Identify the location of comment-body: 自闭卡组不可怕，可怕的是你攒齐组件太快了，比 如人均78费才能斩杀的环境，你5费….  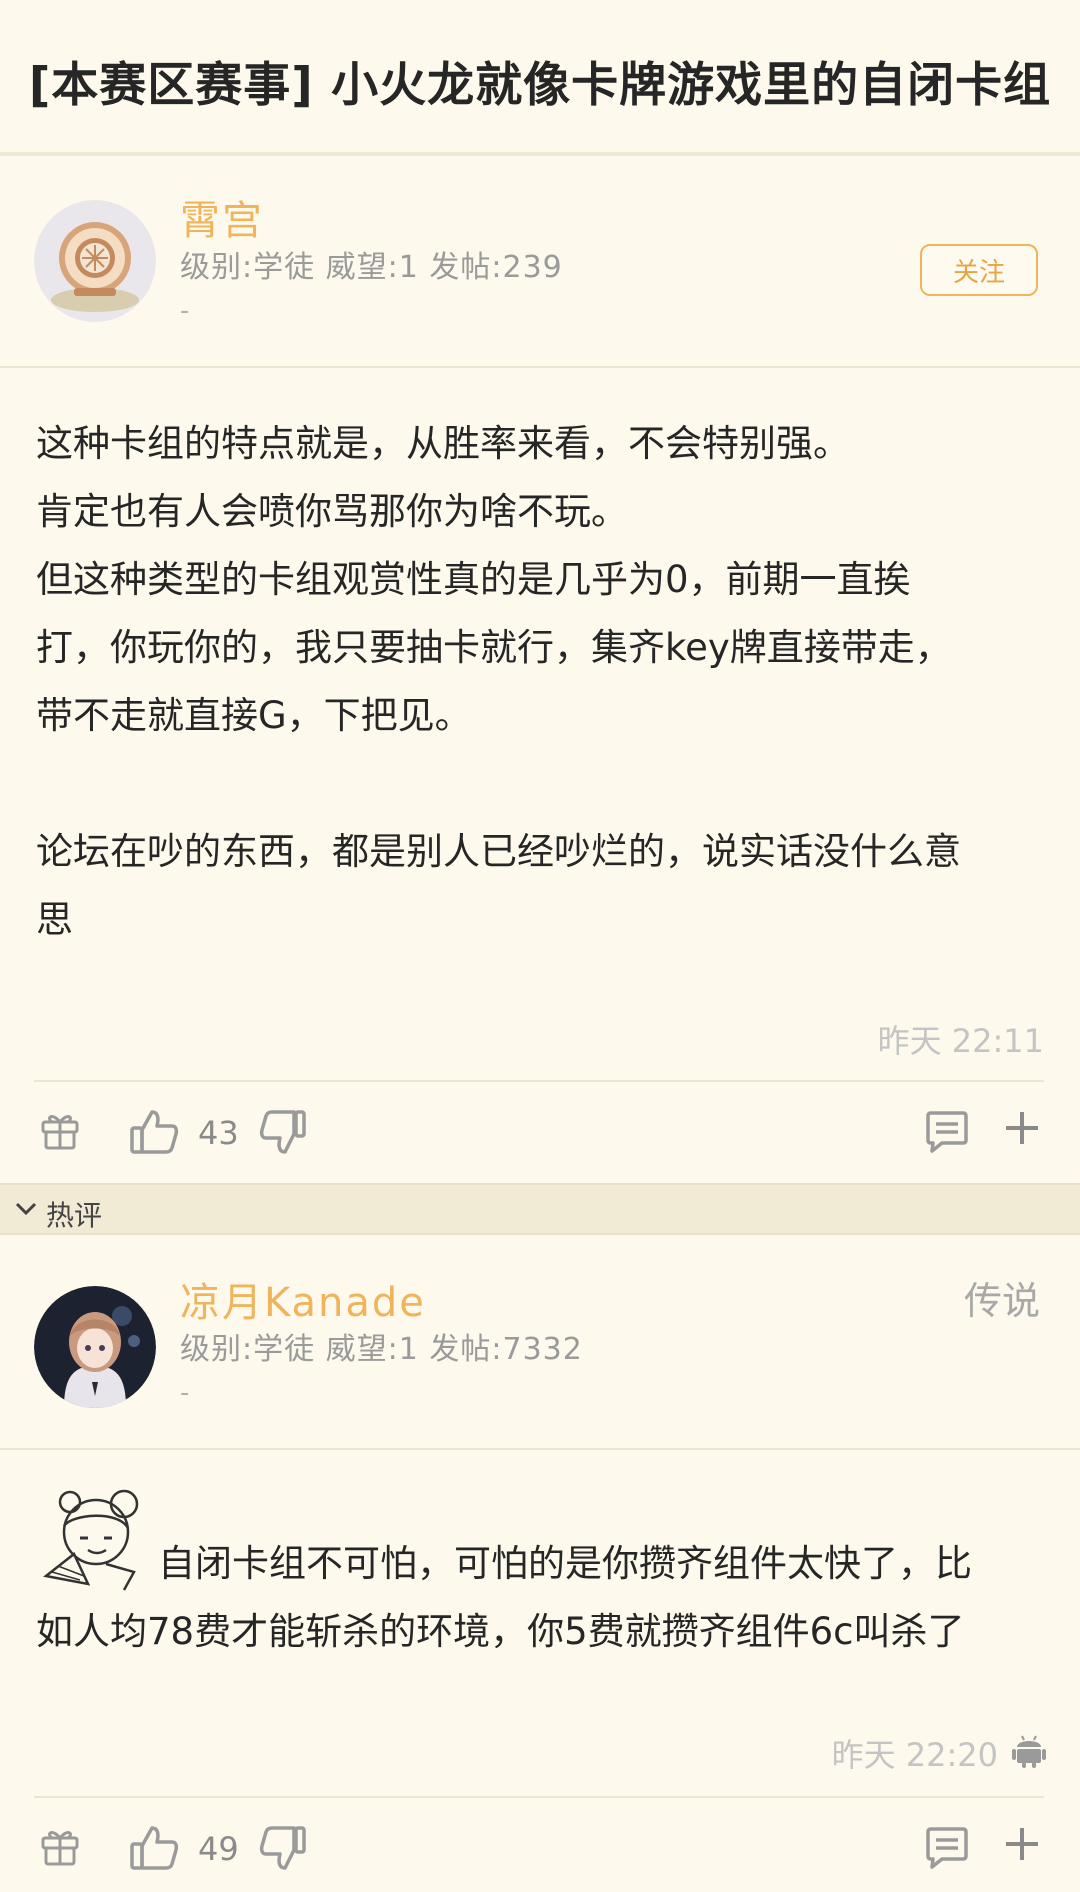
(541, 1598).